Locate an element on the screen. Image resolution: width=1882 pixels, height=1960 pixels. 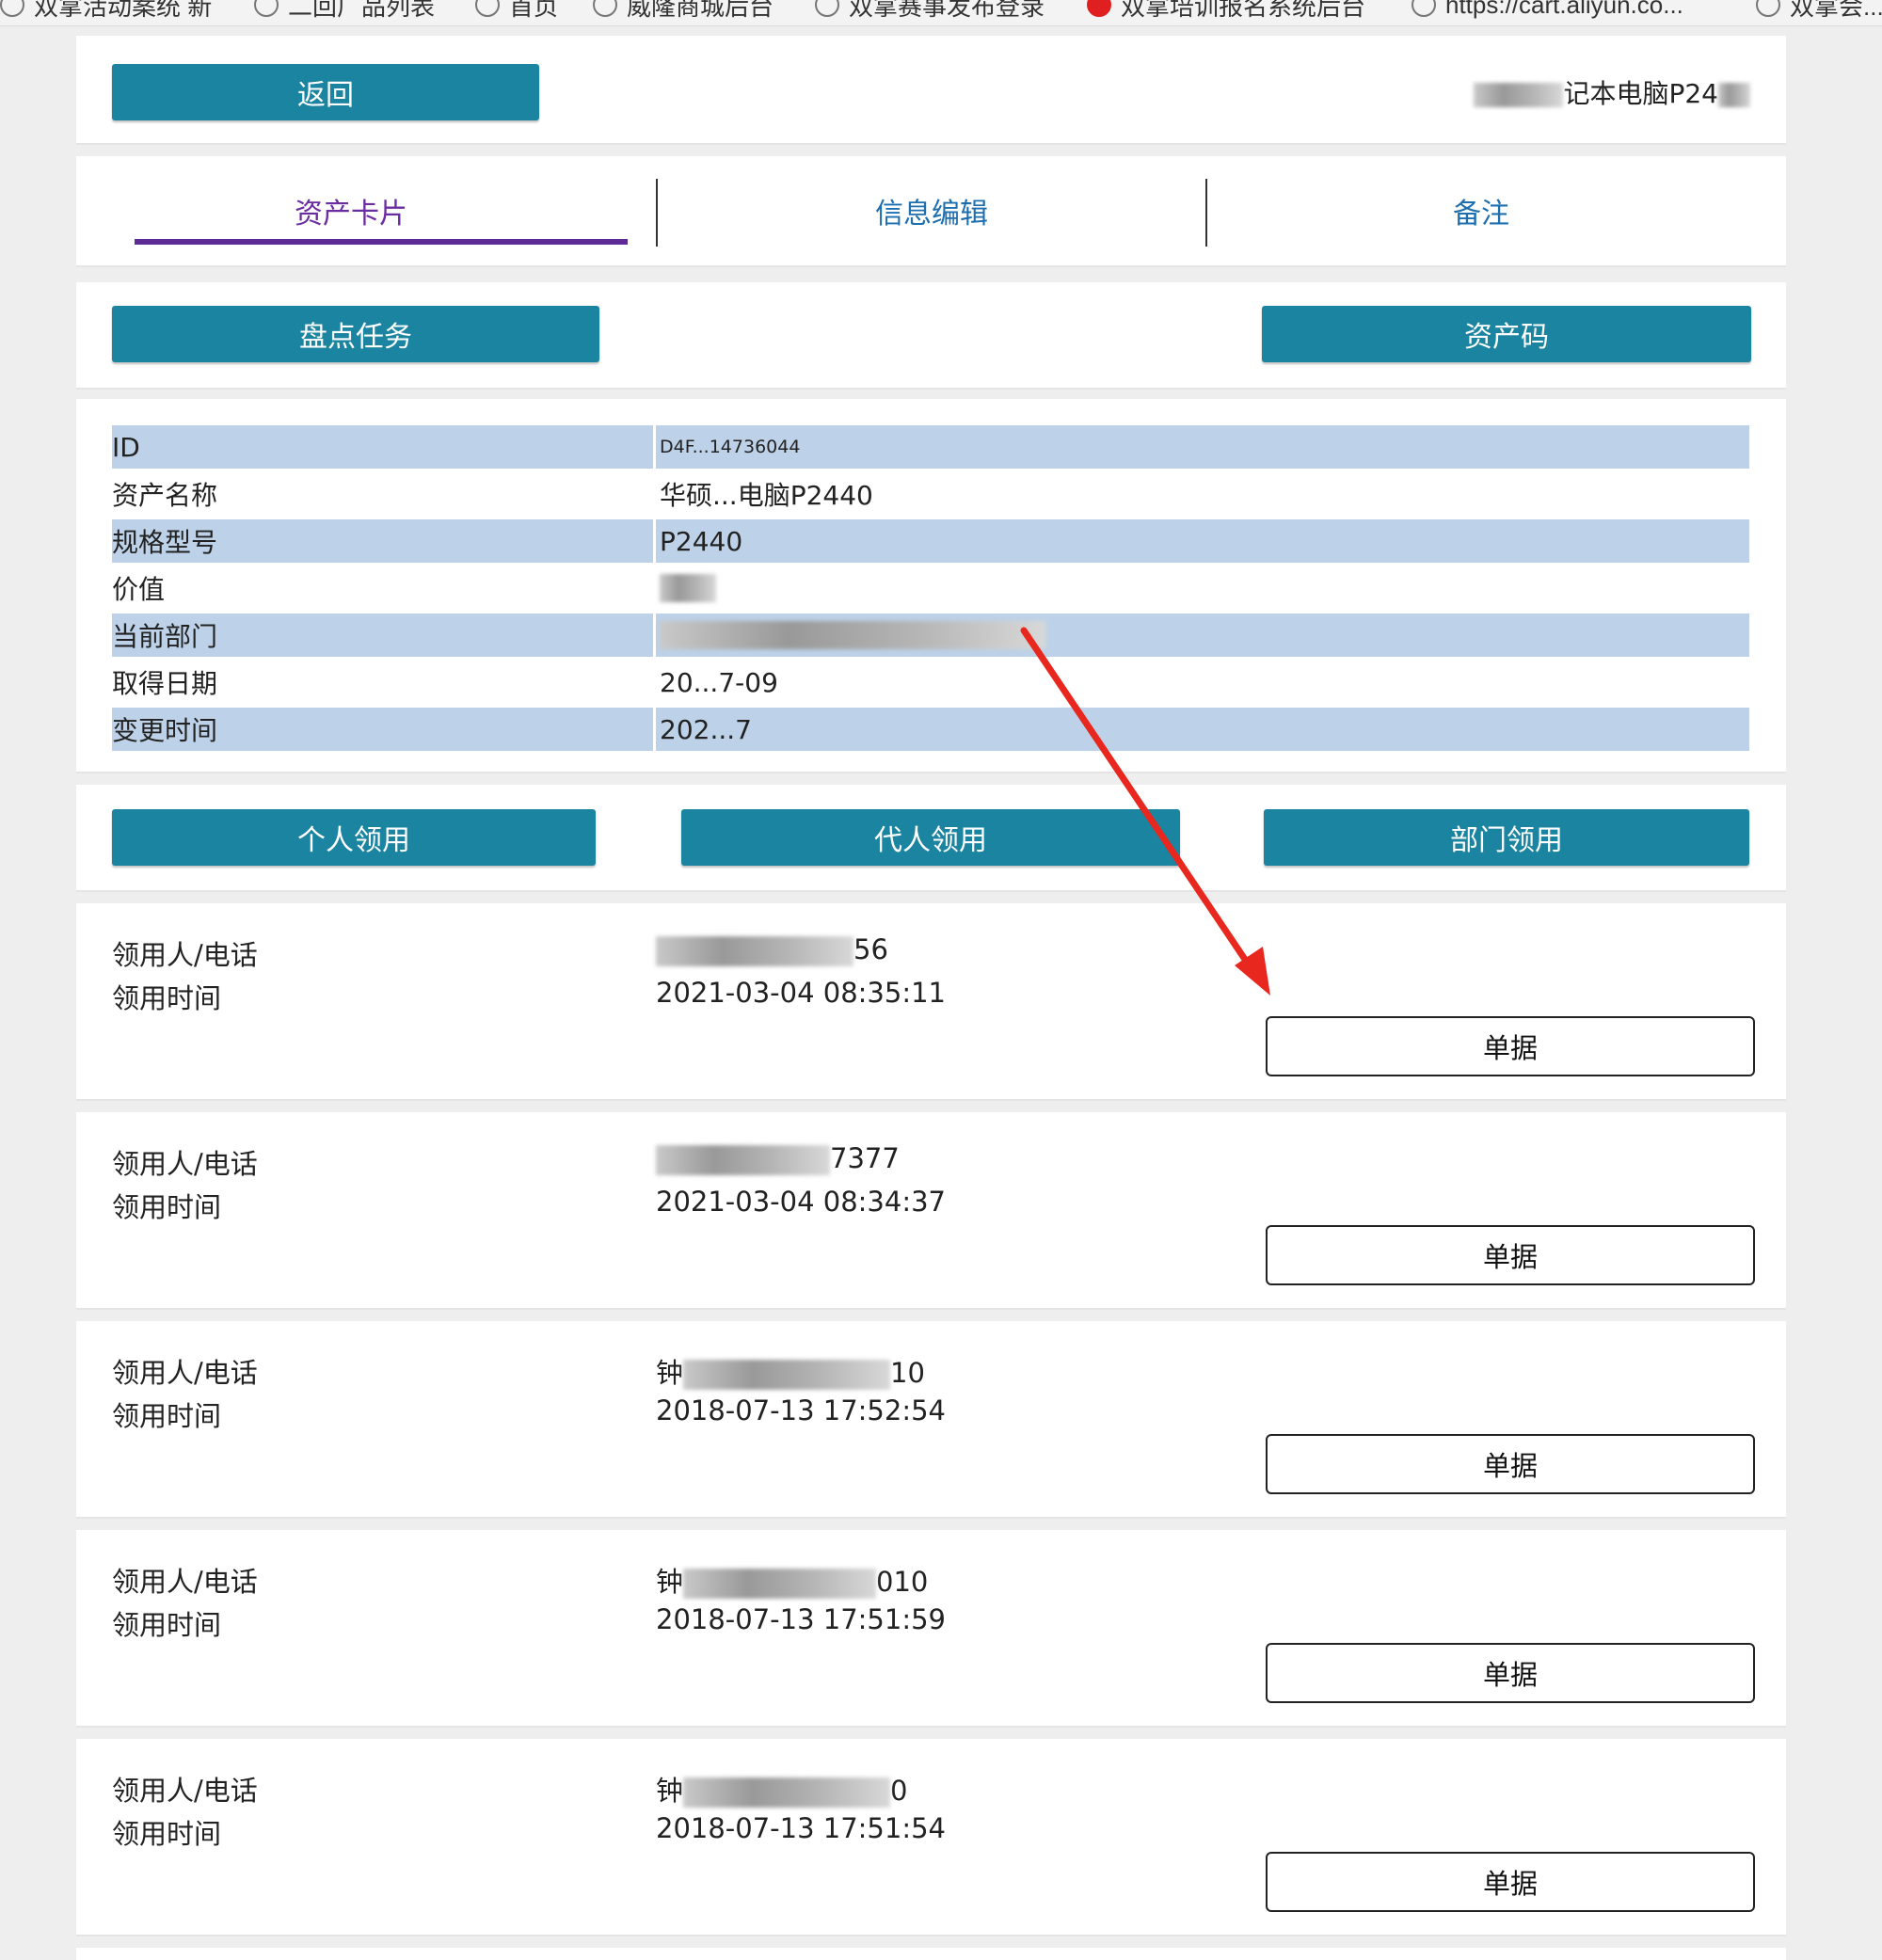
record-time: 2018-07-13 17:51:59 is located at coordinates (801, 1619).